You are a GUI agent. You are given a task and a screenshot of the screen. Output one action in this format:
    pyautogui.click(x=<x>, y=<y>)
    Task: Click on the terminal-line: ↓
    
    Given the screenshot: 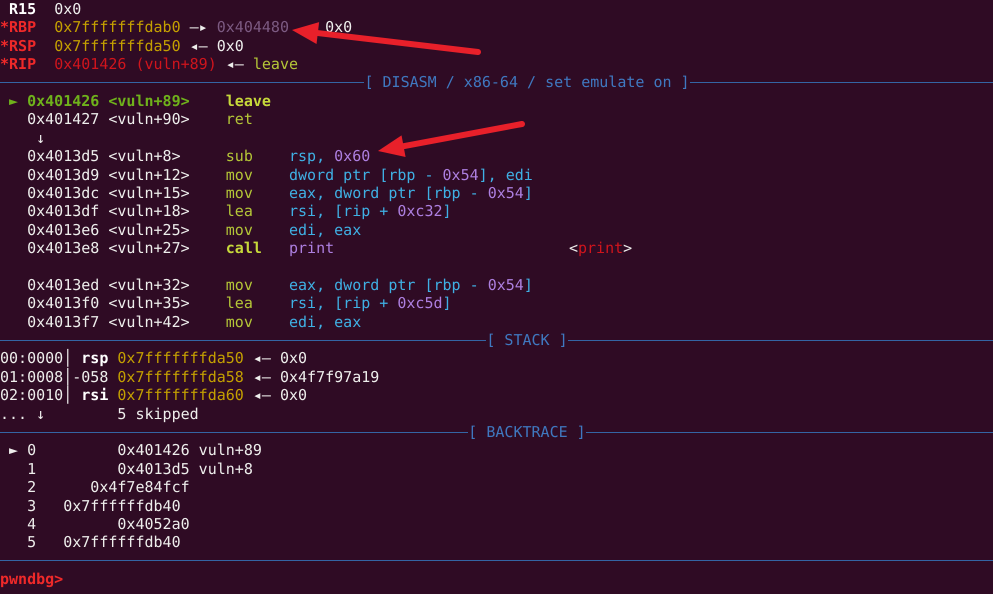 What is the action you would take?
    pyautogui.click(x=40, y=138)
    